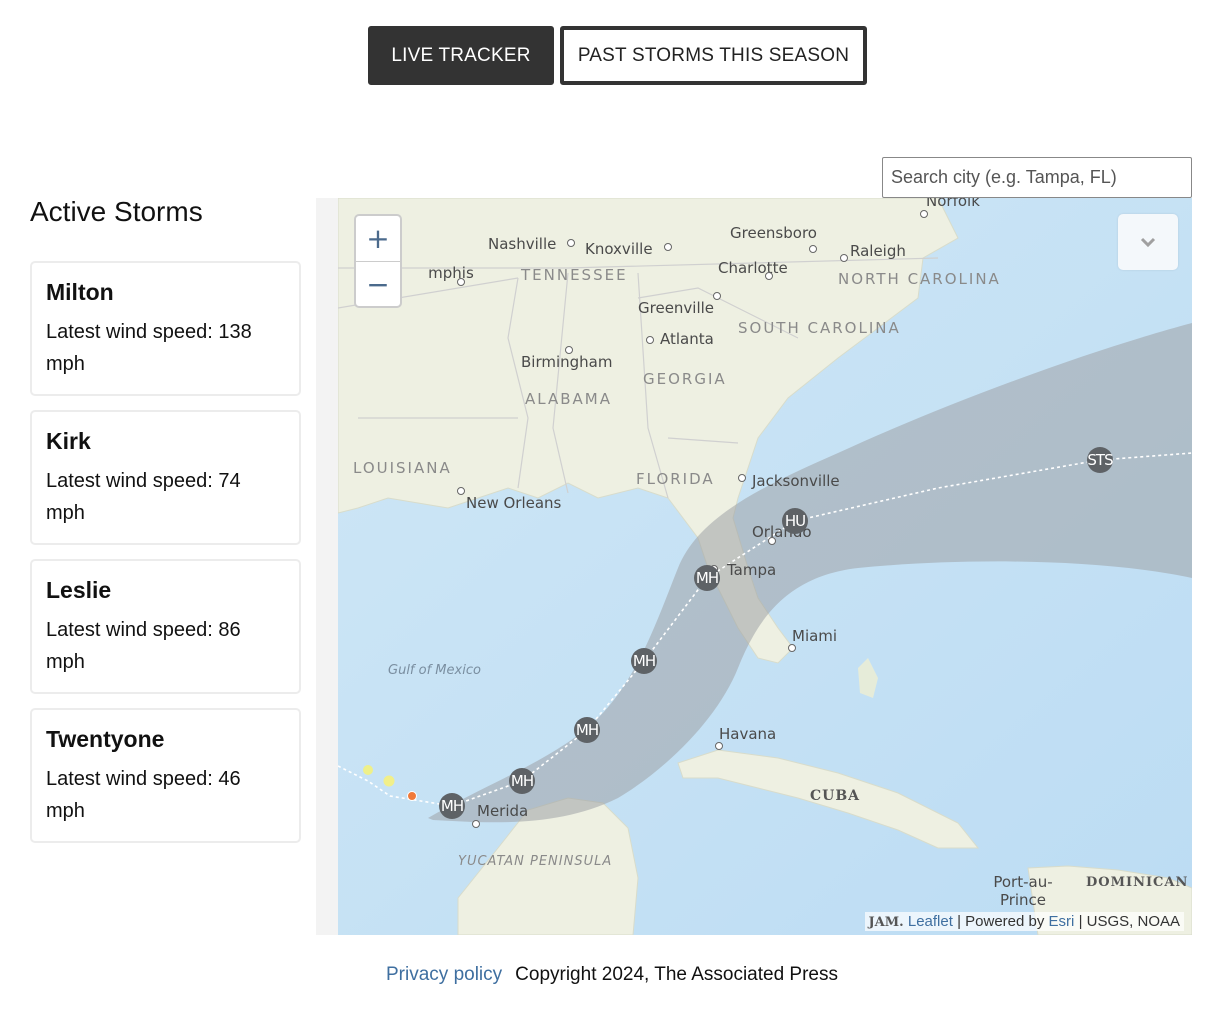 This screenshot has width=1230, height=1023. I want to click on attribution-sources: USGS, NOAA, so click(1133, 921).